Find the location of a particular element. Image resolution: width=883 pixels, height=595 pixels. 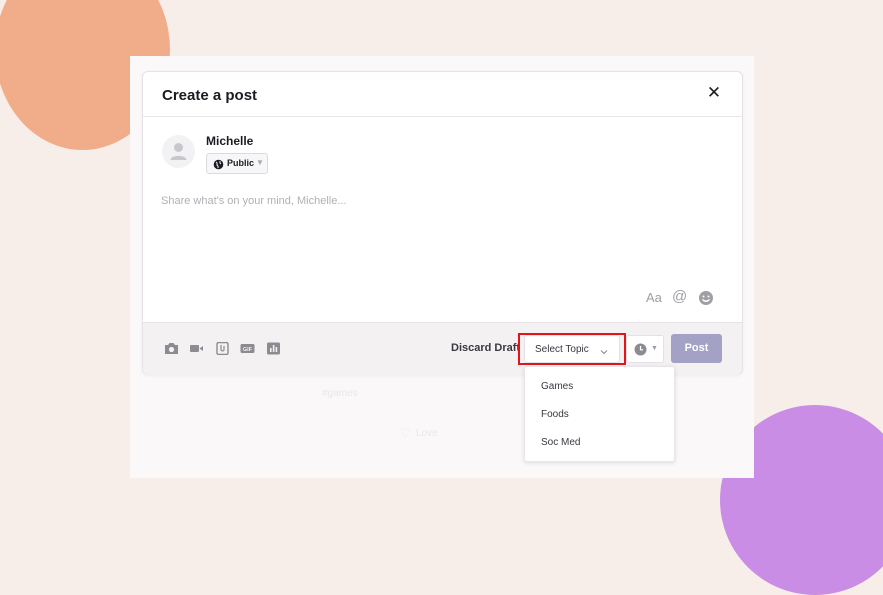

post-button: Post is located at coordinates (696, 348).